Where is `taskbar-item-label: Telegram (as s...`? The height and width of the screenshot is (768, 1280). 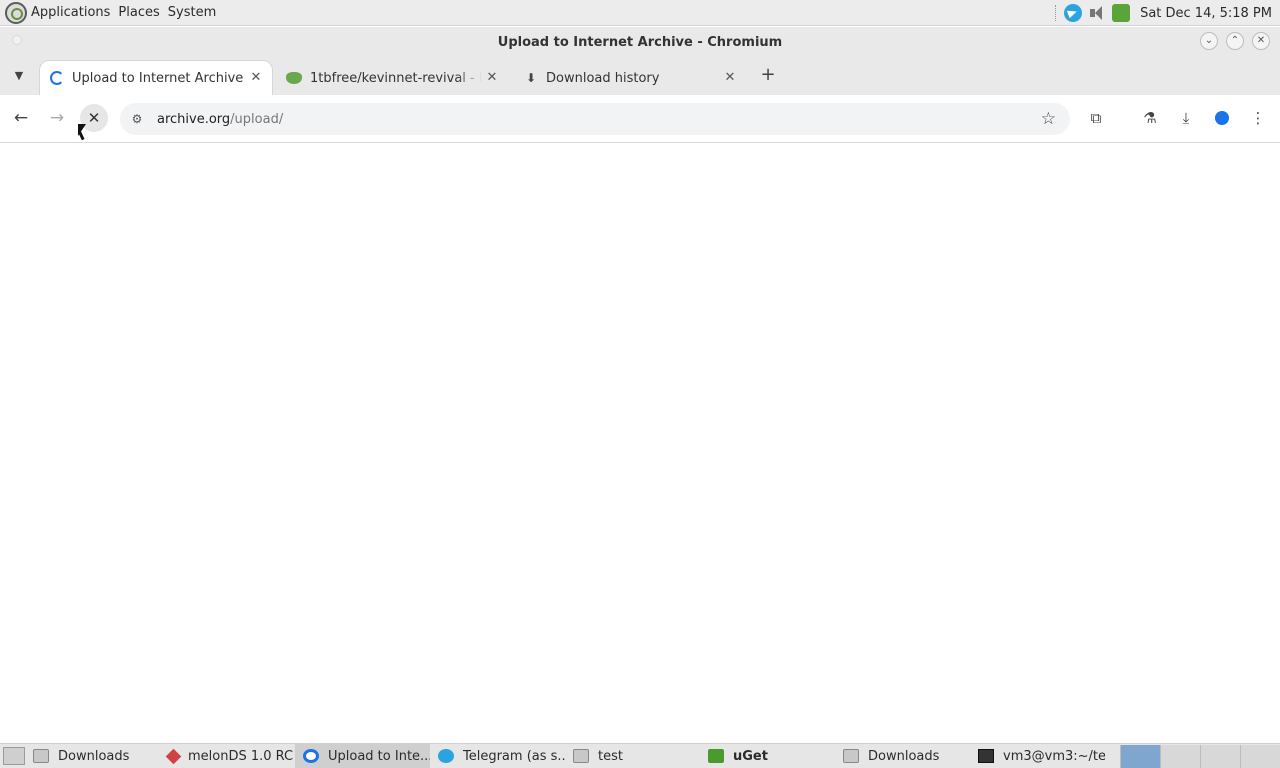 taskbar-item-label: Telegram (as s... is located at coordinates (514, 756).